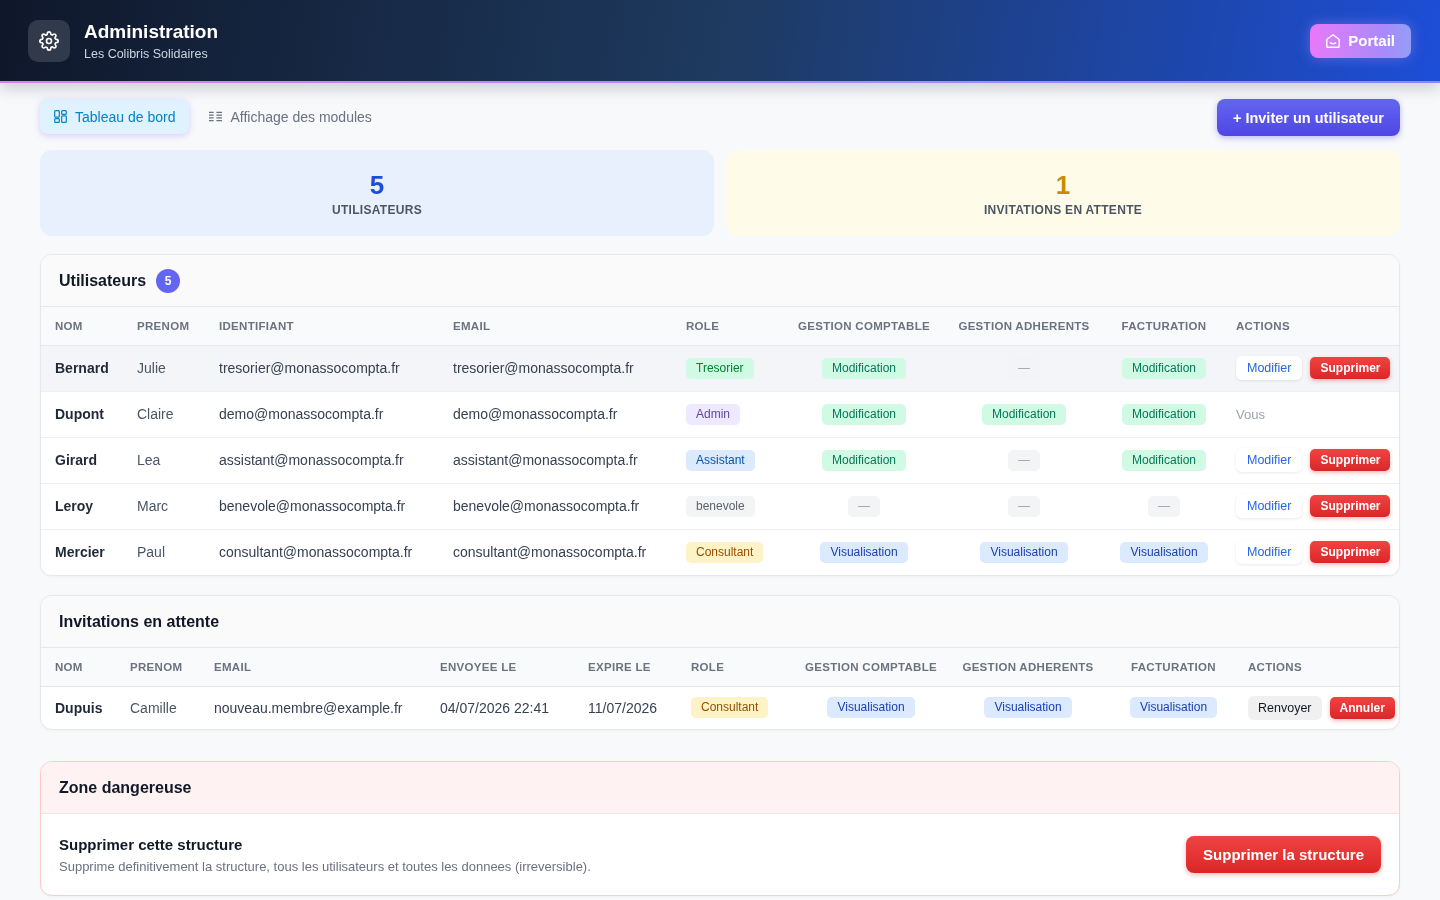  What do you see at coordinates (1283, 854) in the screenshot?
I see `delete-structure-button: Supprimer la structure` at bounding box center [1283, 854].